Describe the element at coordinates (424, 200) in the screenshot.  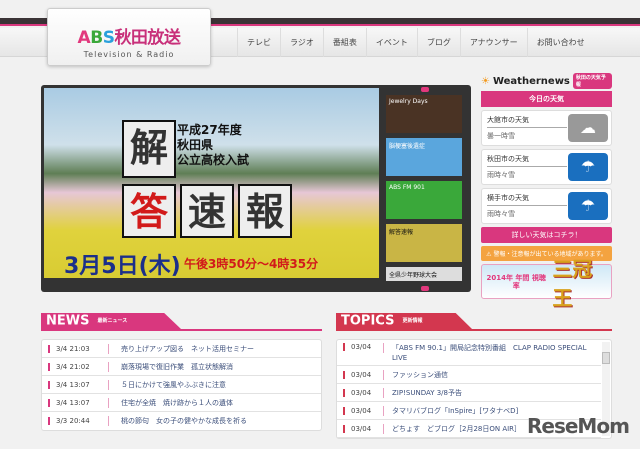
I see `thumb-item: ABS FM 901` at that location.